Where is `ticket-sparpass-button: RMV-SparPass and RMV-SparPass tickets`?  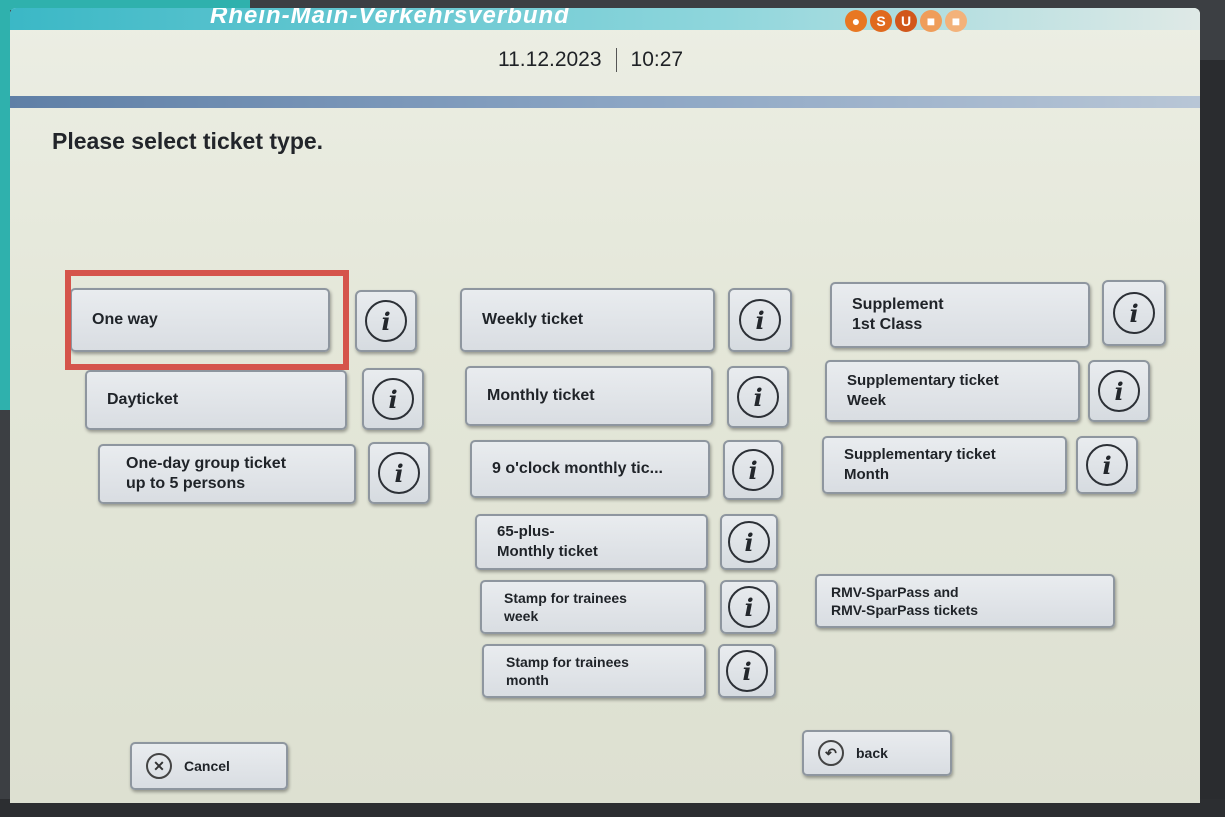 ticket-sparpass-button: RMV-SparPass and RMV-SparPass tickets is located at coordinates (965, 601).